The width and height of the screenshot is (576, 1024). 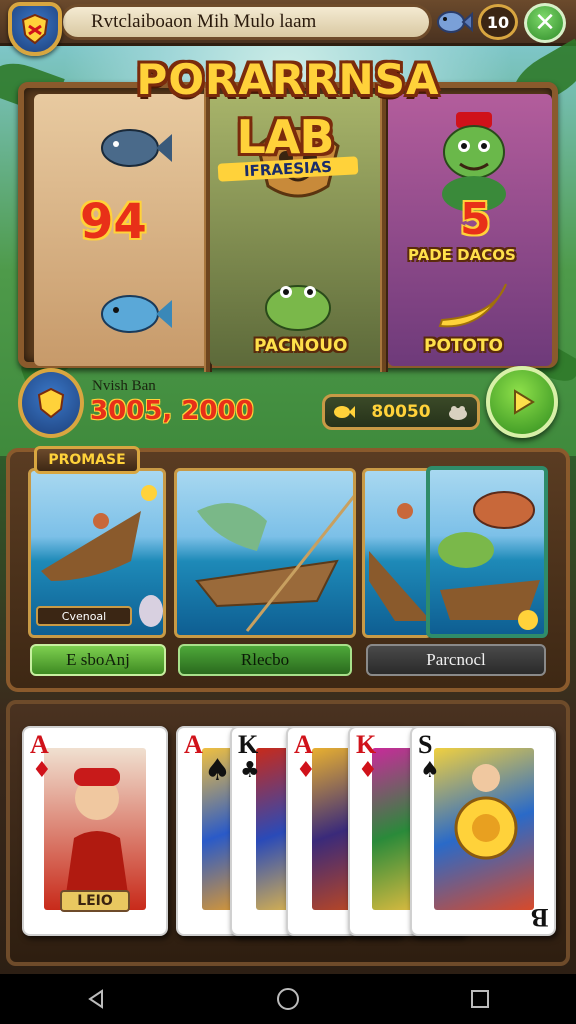 What do you see at coordinates (472, 305) in the screenshot?
I see `banana-icon` at bounding box center [472, 305].